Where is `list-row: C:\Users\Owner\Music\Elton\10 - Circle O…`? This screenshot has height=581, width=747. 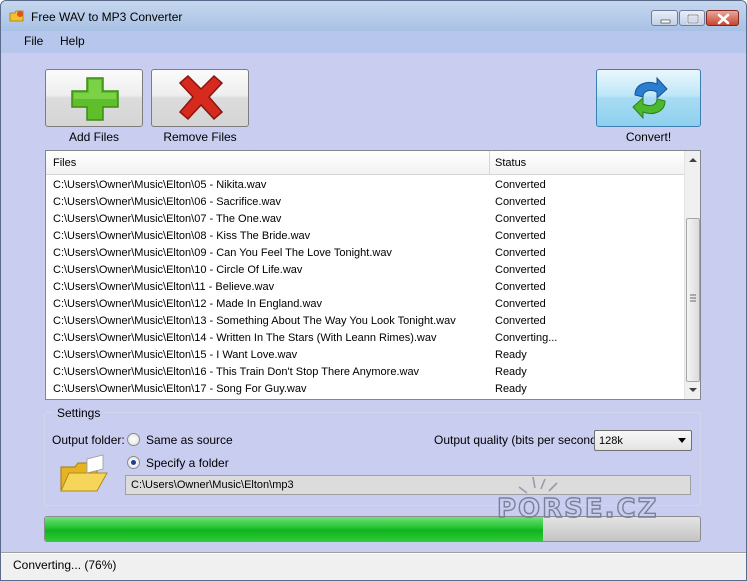
list-row: C:\Users\Owner\Music\Elton\10 - Circle O… is located at coordinates (365, 270).